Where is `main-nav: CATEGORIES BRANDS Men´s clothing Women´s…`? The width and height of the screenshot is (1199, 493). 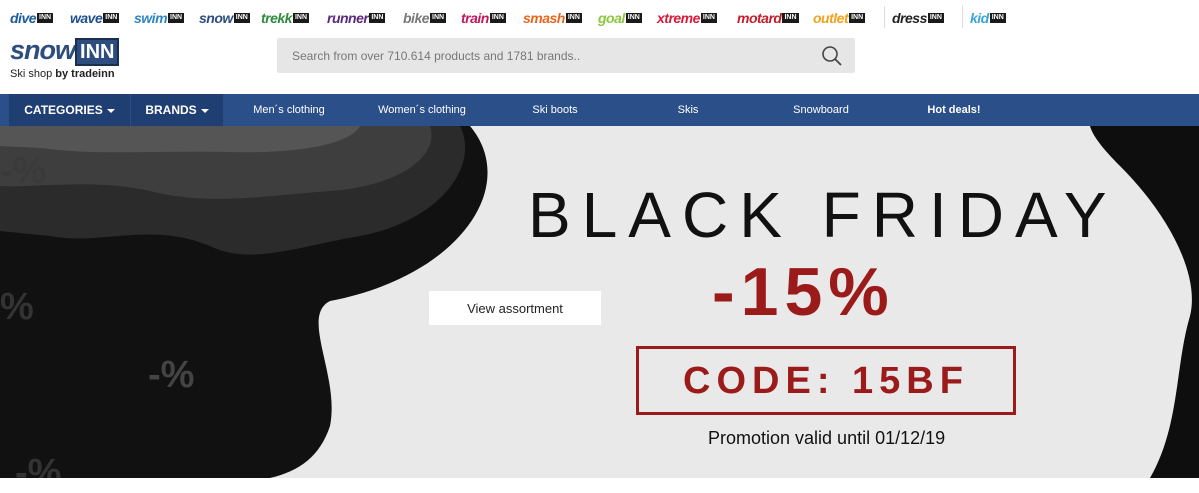 main-nav: CATEGORIES BRANDS Men´s clothing Women´s… is located at coordinates (599, 110).